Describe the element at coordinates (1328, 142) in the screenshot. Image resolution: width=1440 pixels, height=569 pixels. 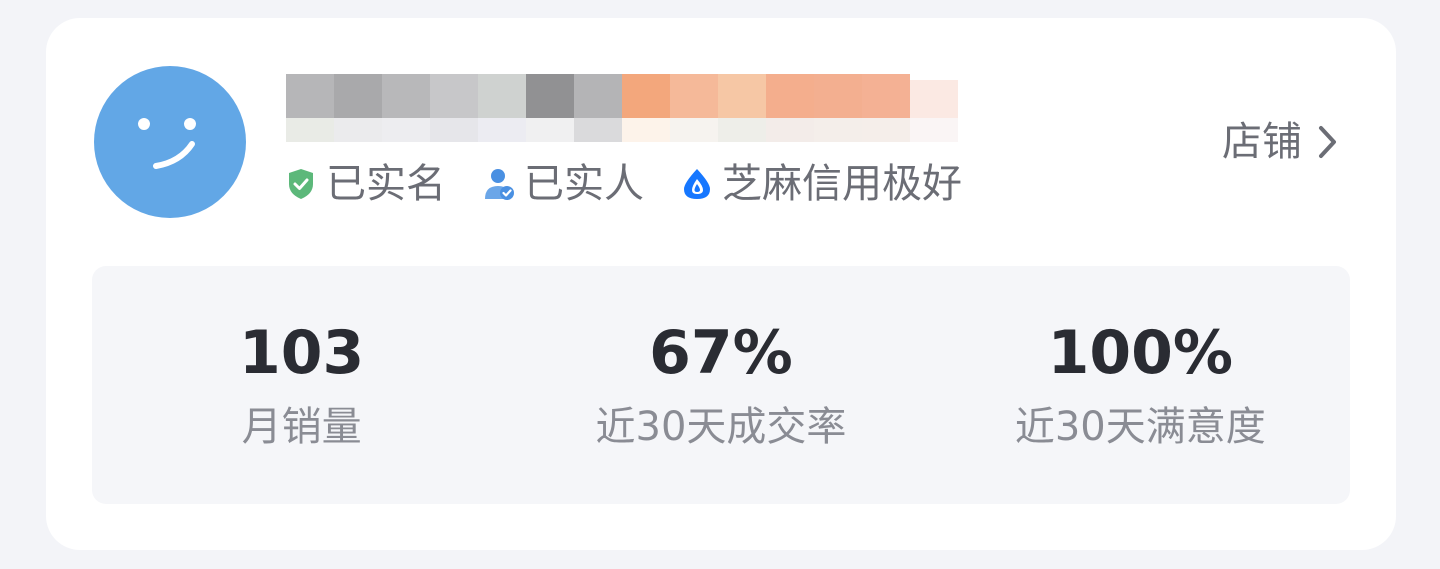
I see `chevron-right-icon` at that location.